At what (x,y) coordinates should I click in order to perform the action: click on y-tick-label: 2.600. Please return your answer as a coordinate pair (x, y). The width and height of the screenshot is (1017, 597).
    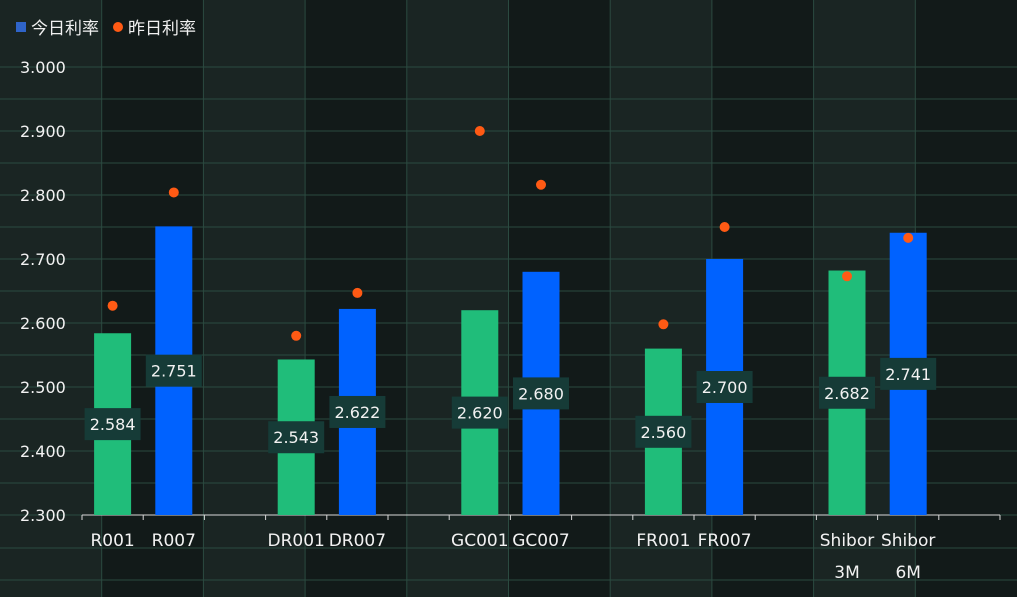
    Looking at the image, I should click on (43, 323).